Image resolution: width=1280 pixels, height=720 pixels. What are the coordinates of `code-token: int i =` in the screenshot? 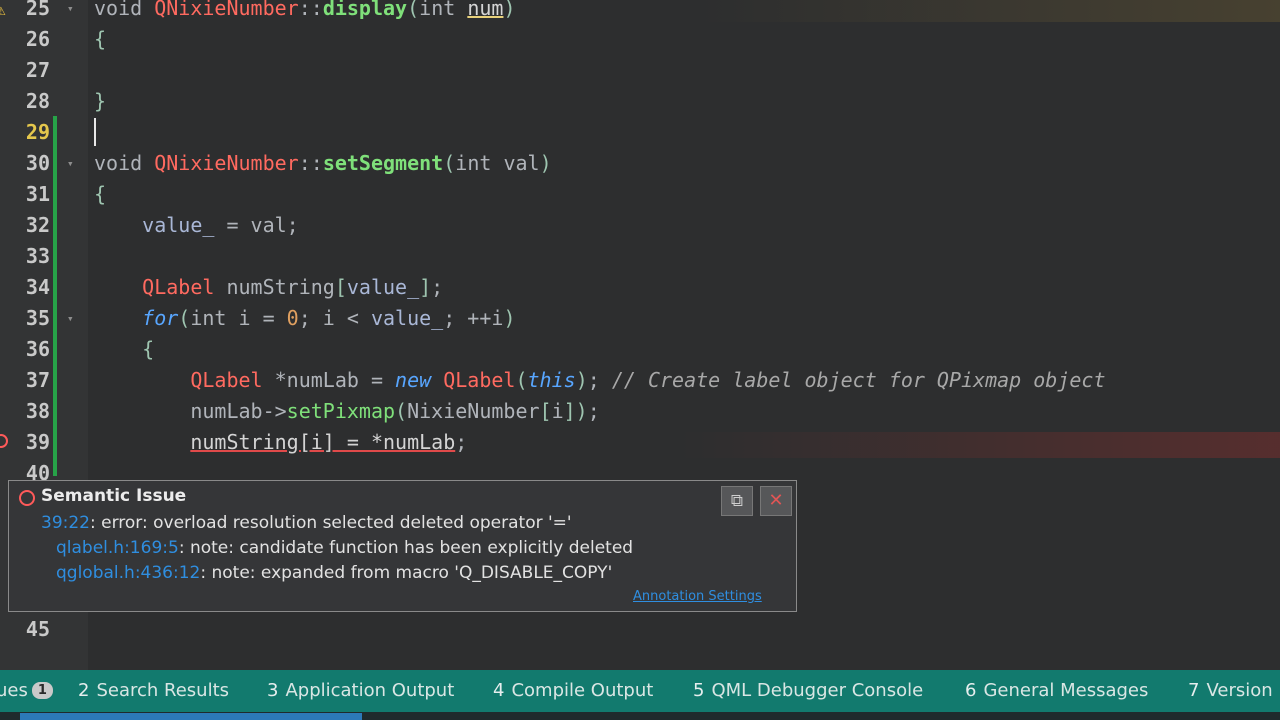 It's located at (238, 318).